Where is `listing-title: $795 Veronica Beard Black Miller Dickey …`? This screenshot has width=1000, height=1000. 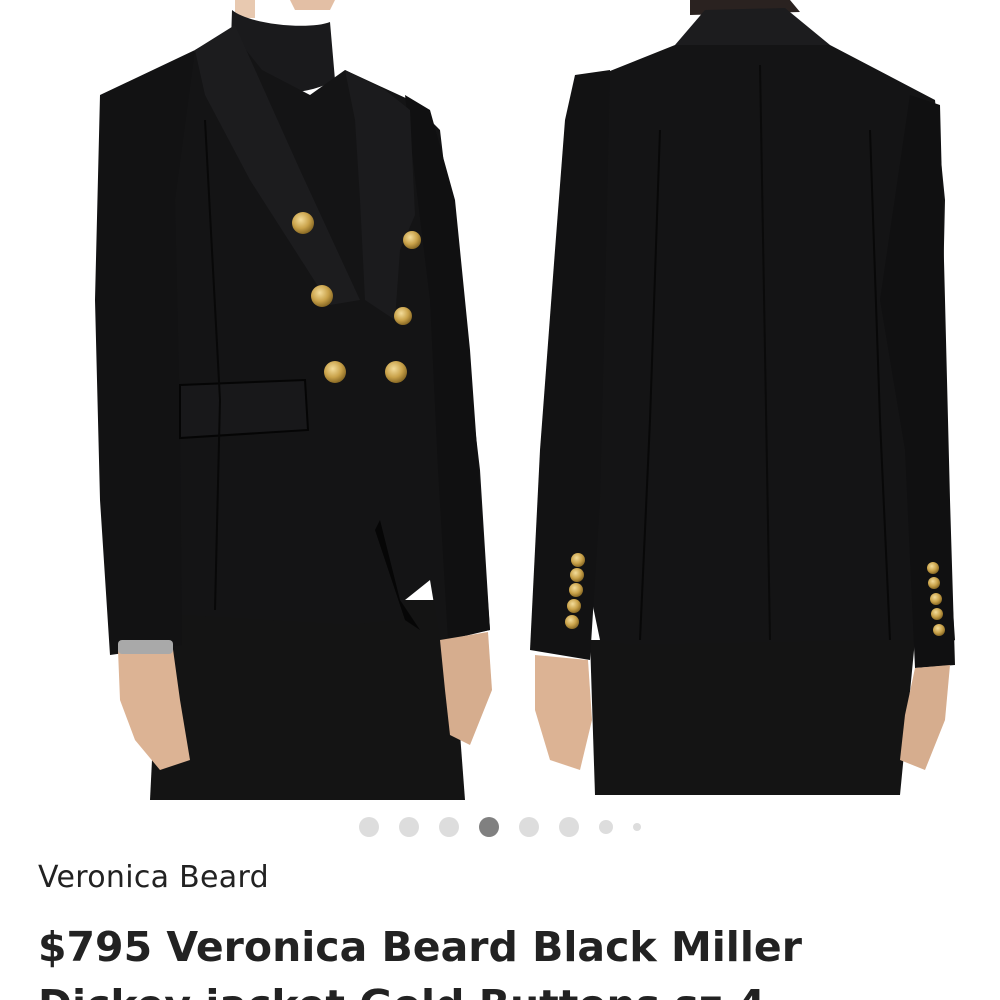 listing-title: $795 Veronica Beard Black Miller Dickey … is located at coordinates (420, 961).